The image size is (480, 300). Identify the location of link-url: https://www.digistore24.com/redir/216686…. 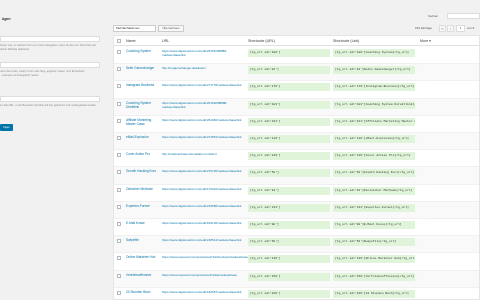
(205, 206).